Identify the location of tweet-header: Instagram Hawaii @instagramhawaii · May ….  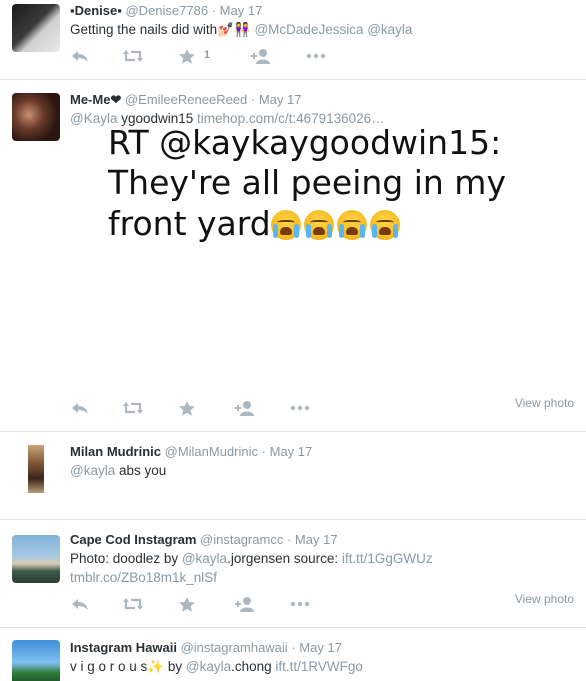
(206, 648).